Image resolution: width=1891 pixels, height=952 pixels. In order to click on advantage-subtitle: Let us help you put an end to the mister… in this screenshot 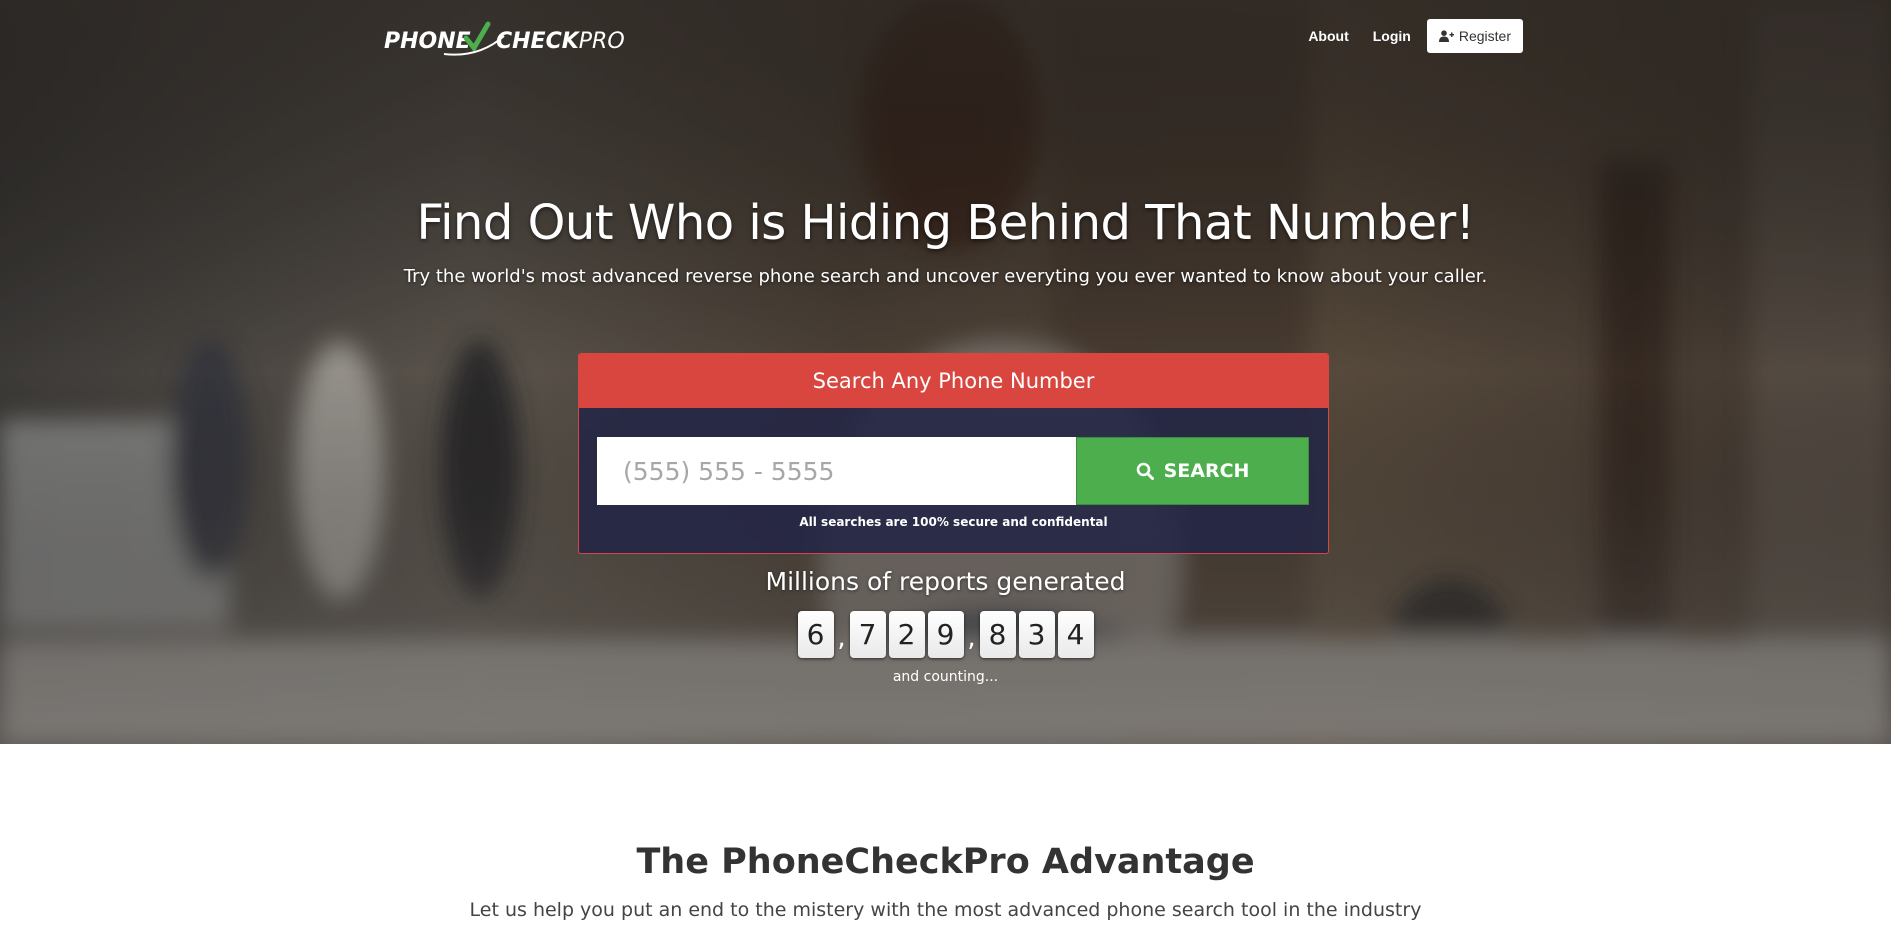, I will do `click(945, 910)`.